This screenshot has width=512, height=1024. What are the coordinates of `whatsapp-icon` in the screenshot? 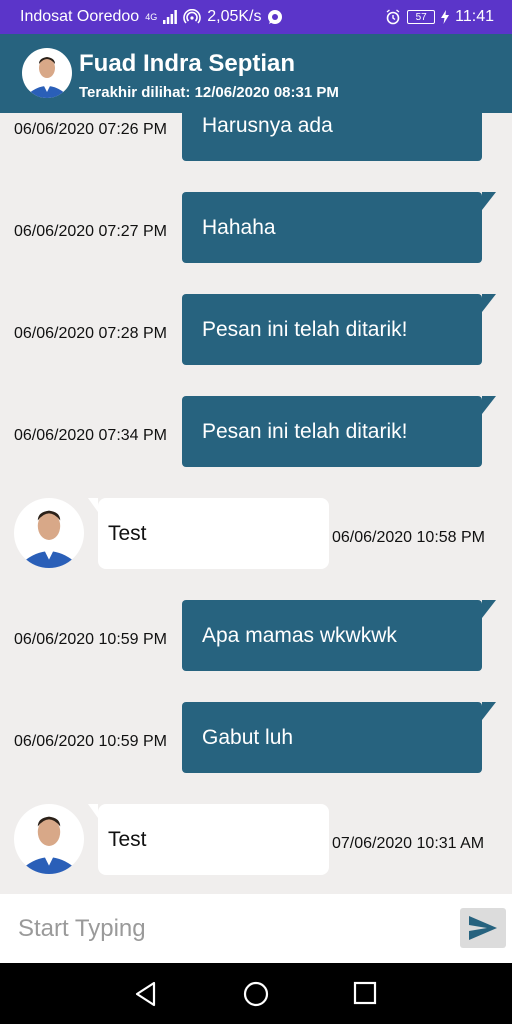 It's located at (275, 17).